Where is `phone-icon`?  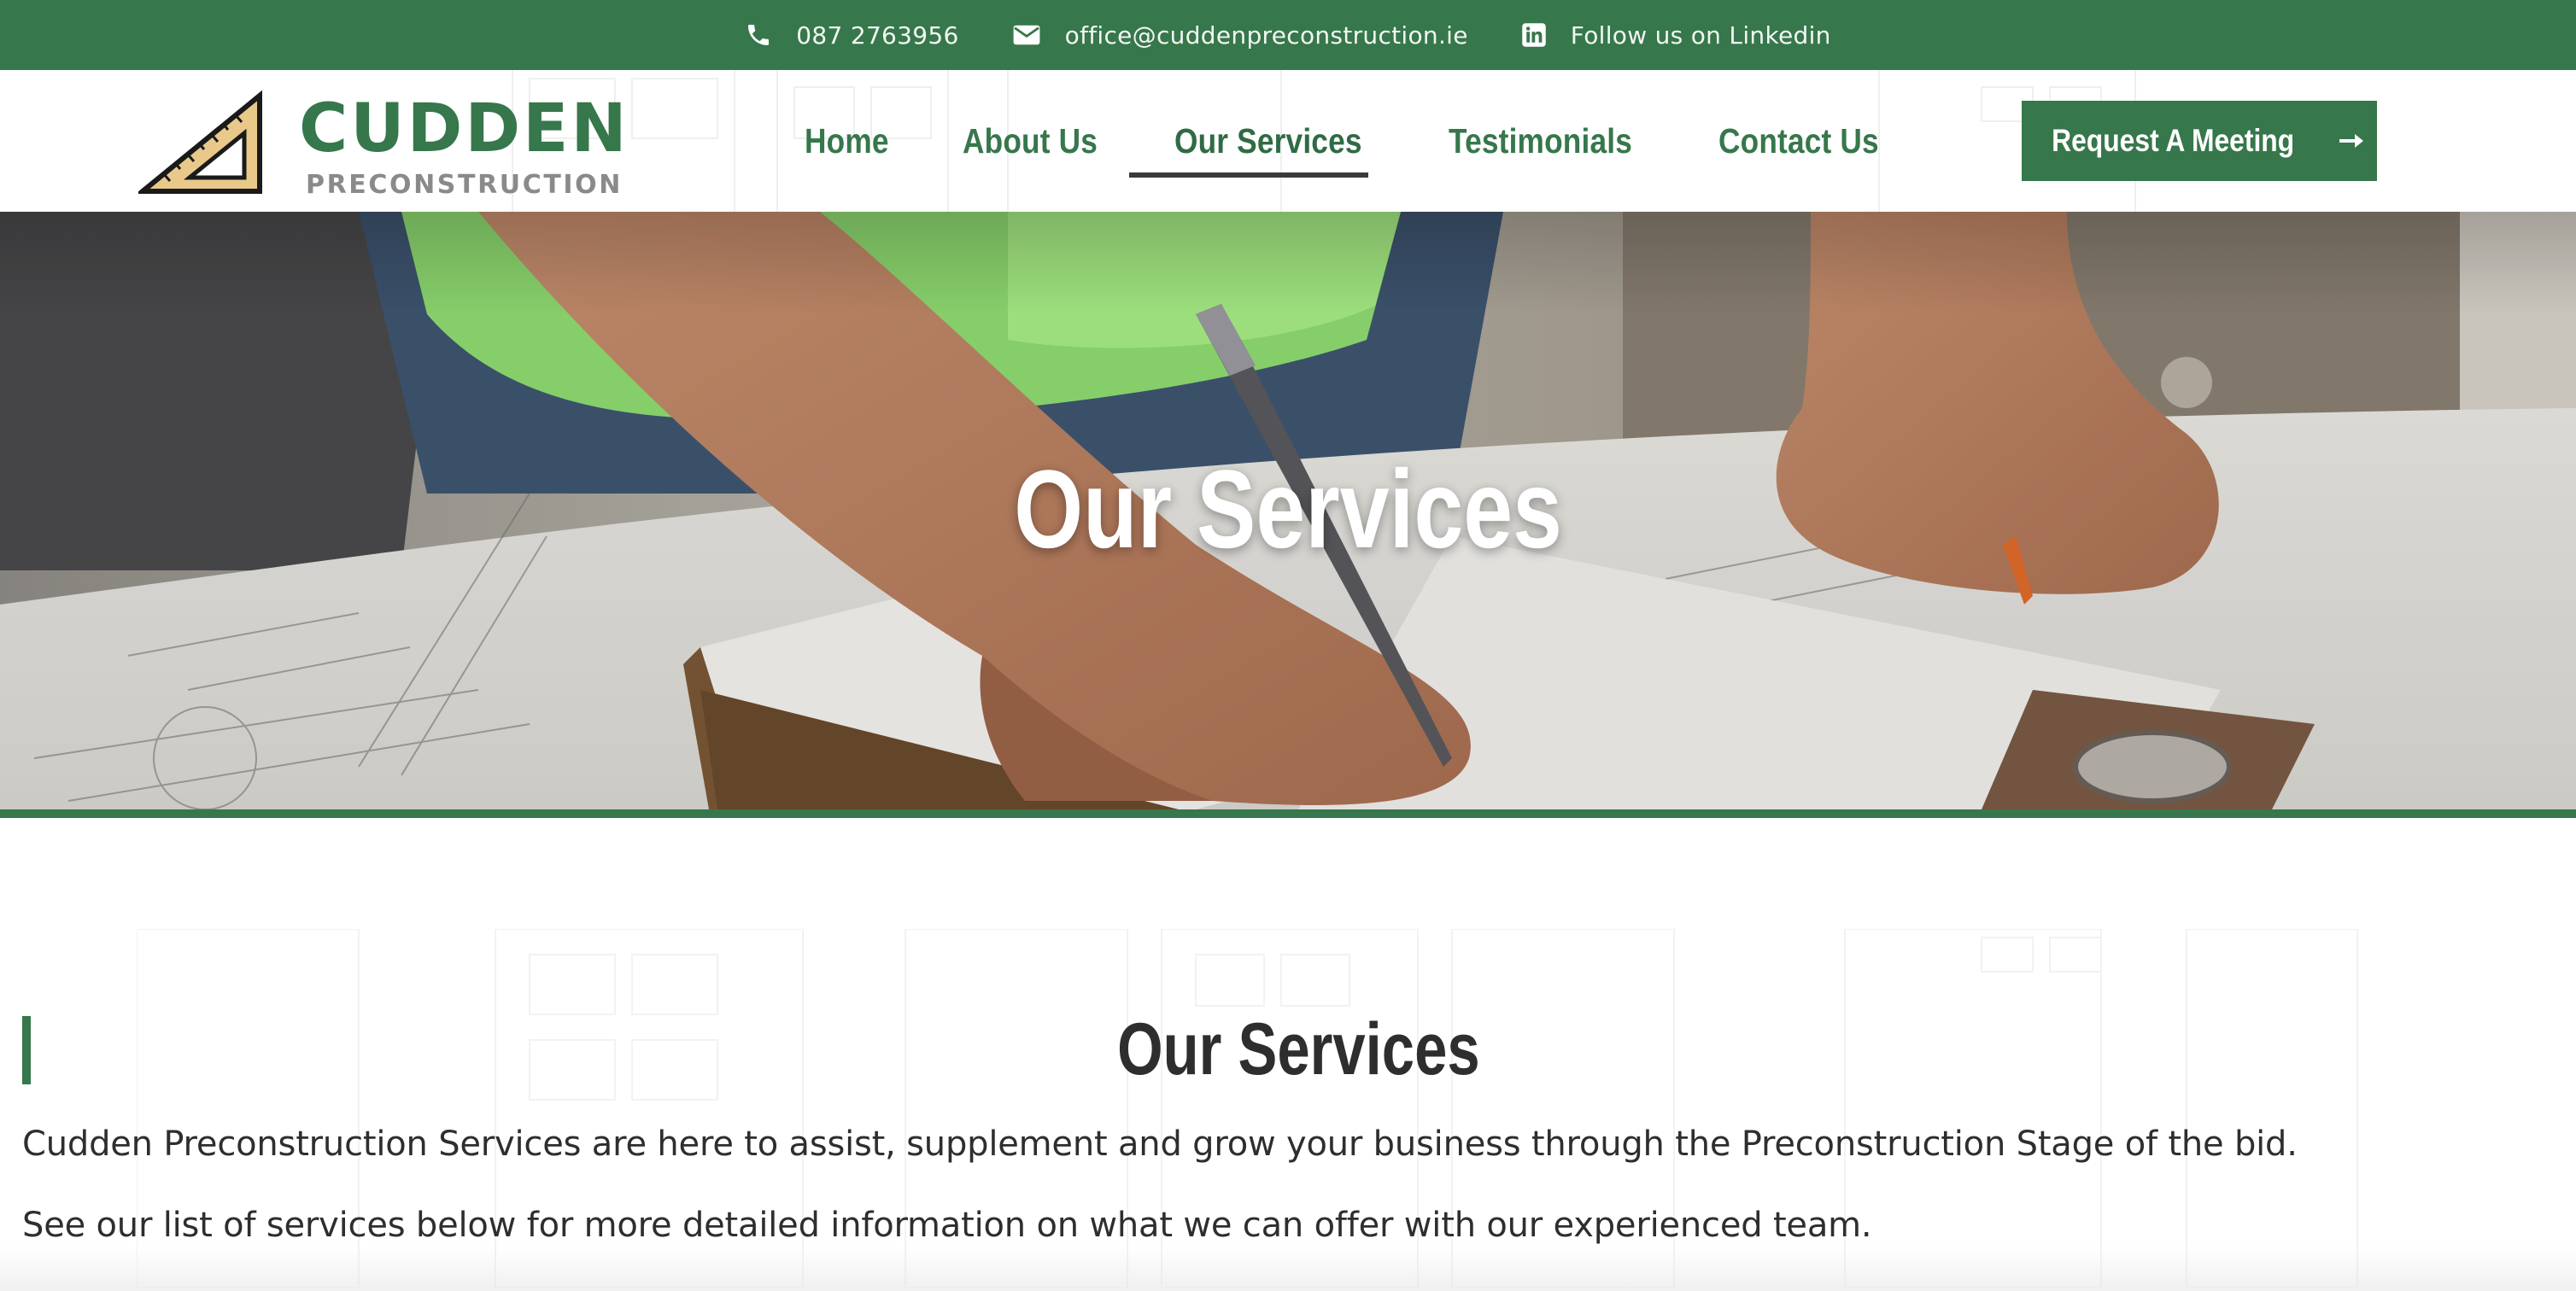
phone-icon is located at coordinates (759, 35).